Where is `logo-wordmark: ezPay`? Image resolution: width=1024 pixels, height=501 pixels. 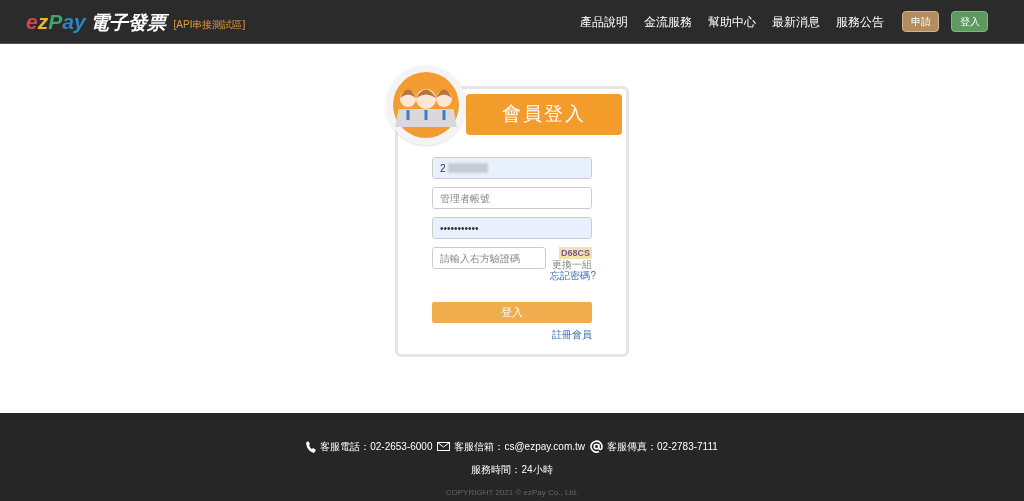 logo-wordmark: ezPay is located at coordinates (56, 21).